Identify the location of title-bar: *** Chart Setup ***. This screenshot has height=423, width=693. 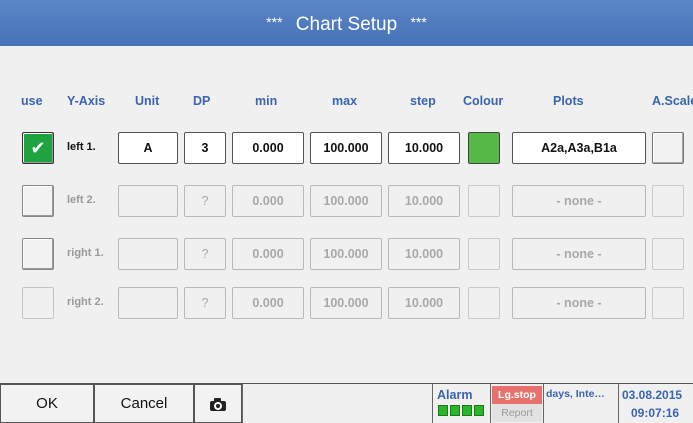
(346, 23).